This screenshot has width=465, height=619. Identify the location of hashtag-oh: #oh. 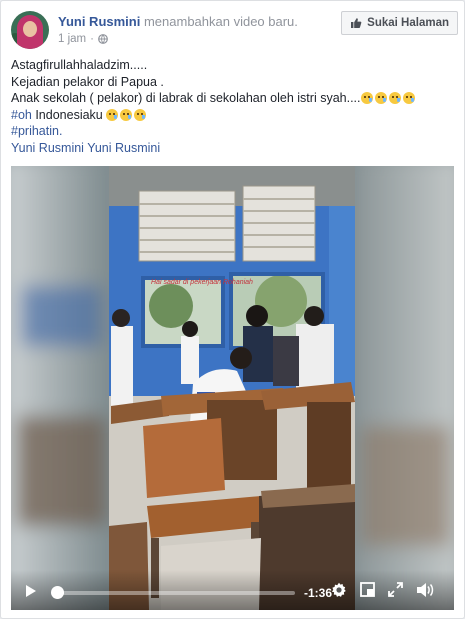
(21, 115).